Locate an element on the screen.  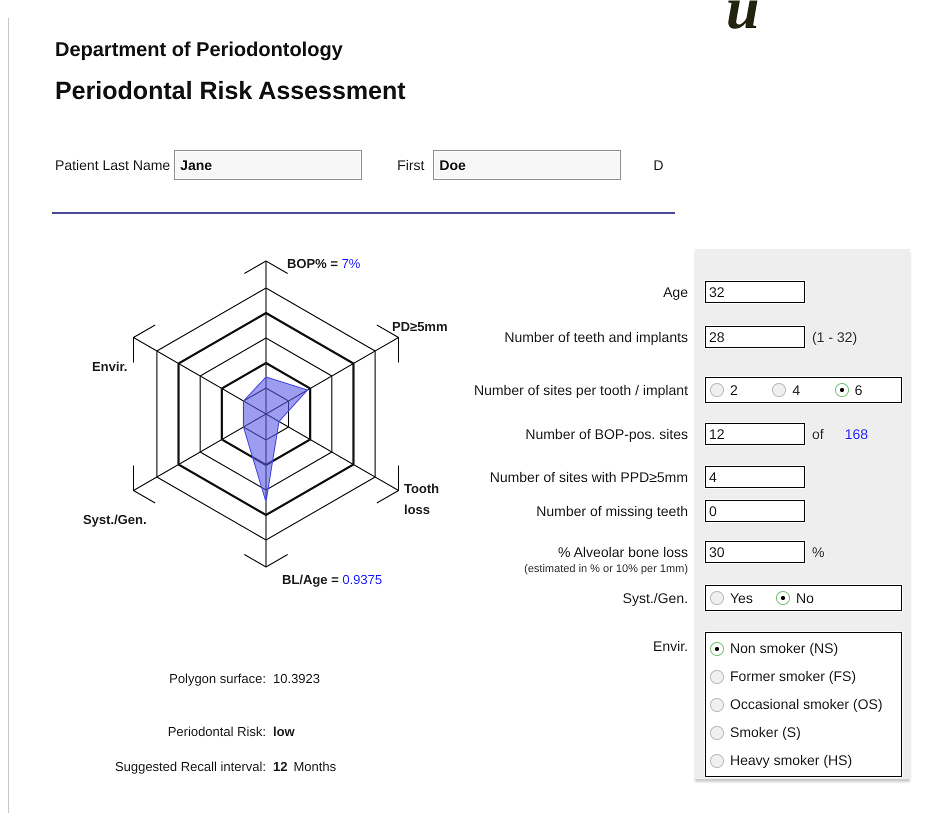
axis-label: PD≥5mm is located at coordinates (420, 327).